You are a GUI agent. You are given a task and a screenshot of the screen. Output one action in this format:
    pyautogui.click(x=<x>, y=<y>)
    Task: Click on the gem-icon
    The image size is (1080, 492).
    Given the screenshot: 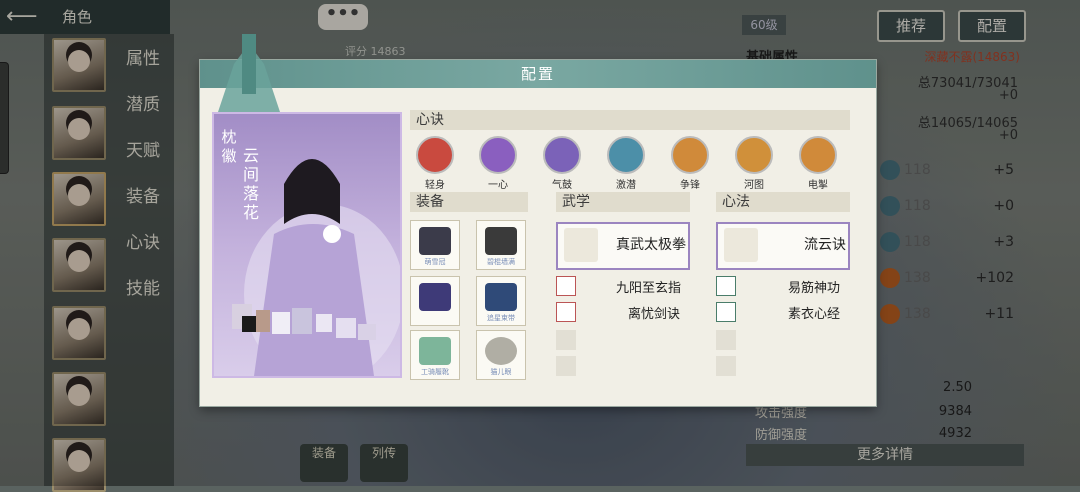 What is the action you would take?
    pyautogui.click(x=501, y=351)
    